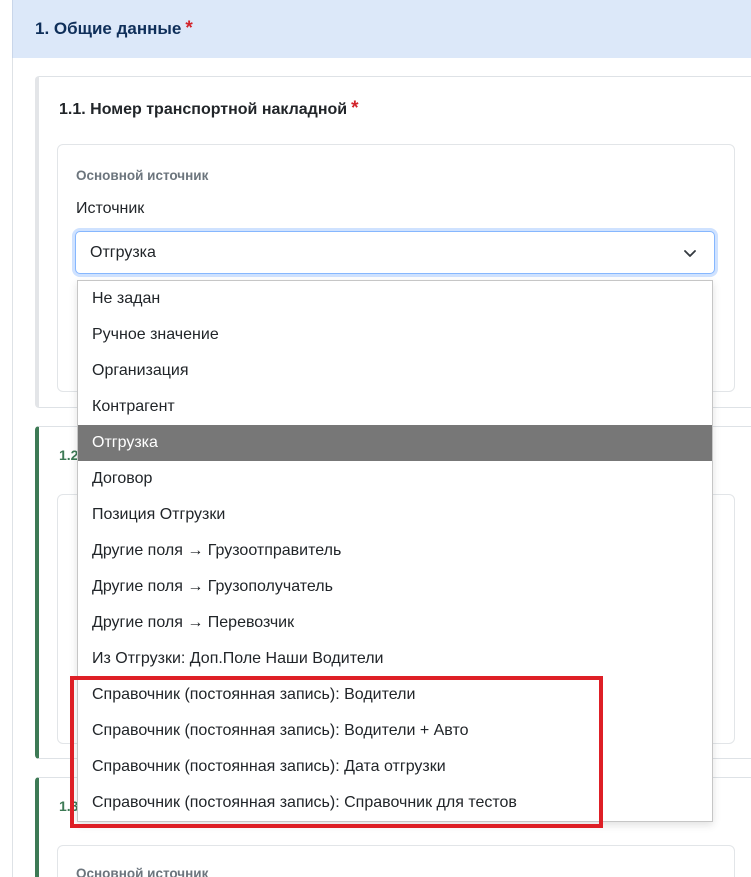 This screenshot has width=751, height=877. What do you see at coordinates (395, 623) in the screenshot?
I see `dropdown-option: Другие поля → Перевозчик` at bounding box center [395, 623].